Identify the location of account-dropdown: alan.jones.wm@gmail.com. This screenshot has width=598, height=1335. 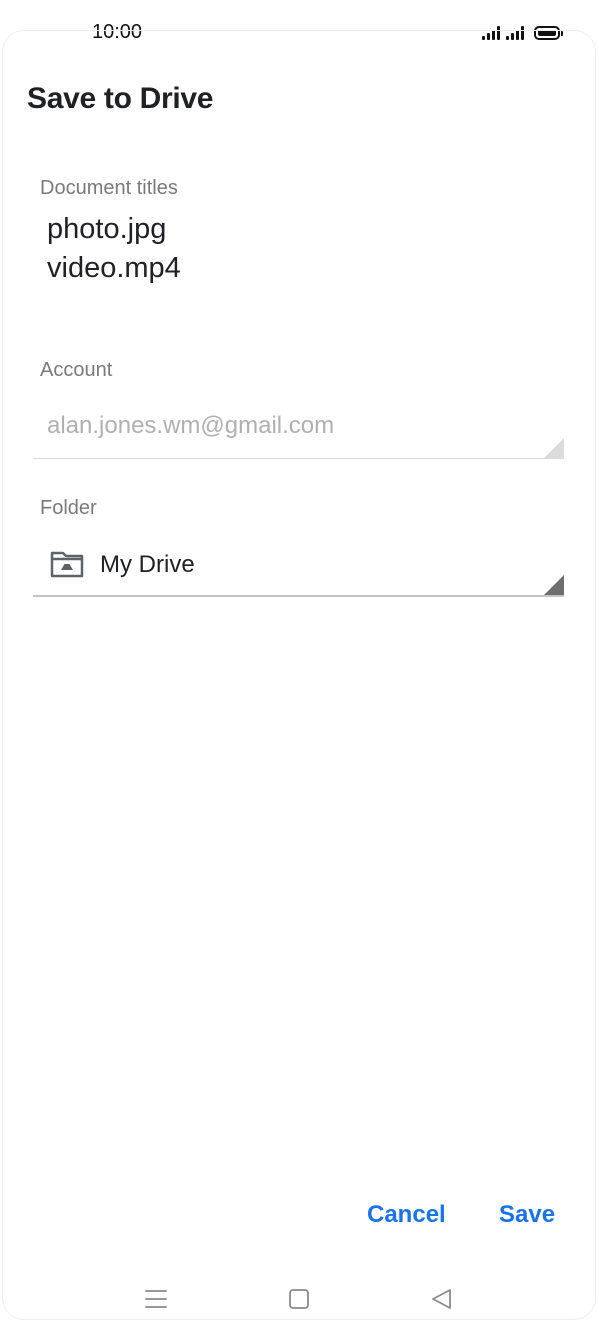
(298, 429).